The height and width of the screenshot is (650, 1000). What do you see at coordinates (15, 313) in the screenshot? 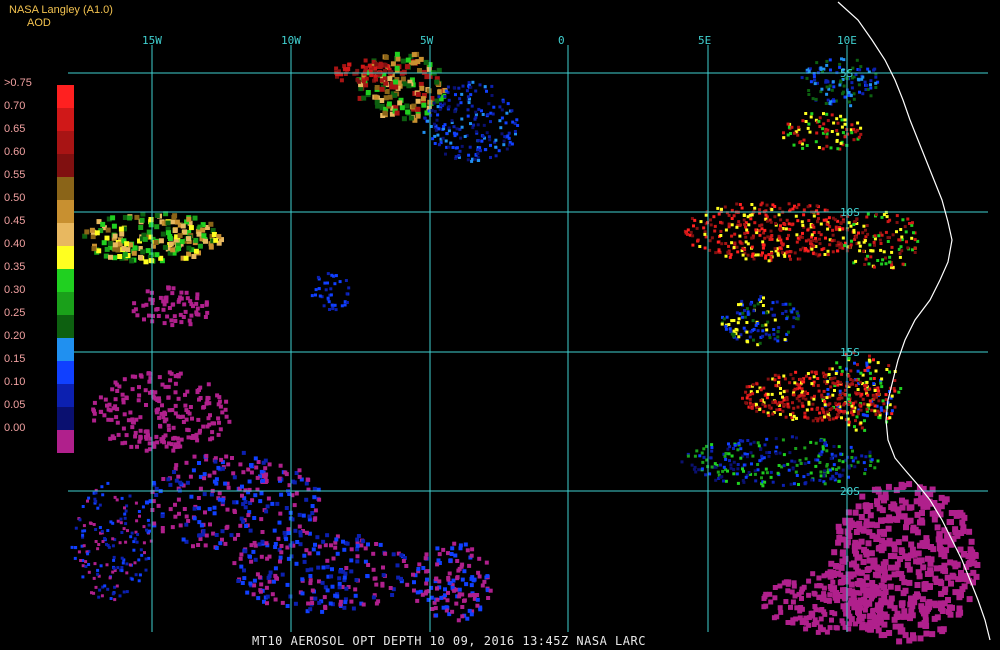
I see `legend-tick-label: 0.25` at bounding box center [15, 313].